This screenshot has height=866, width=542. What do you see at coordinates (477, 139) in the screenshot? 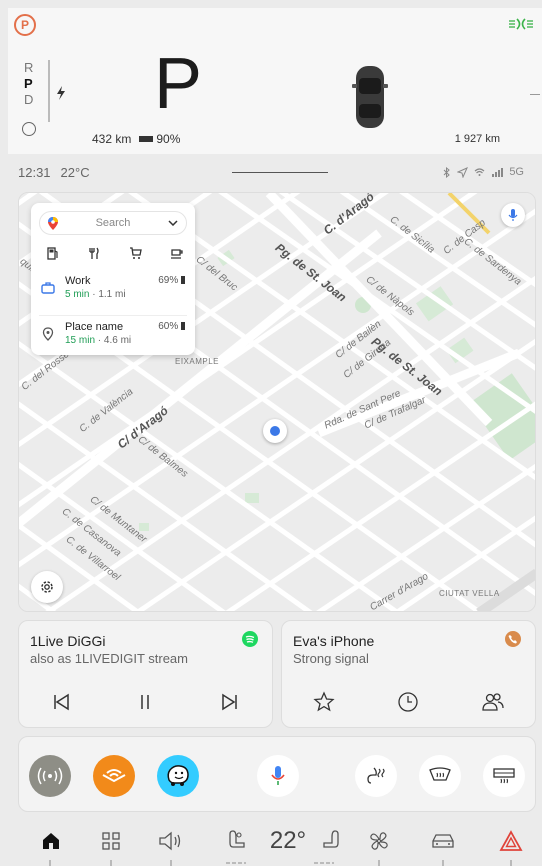
I see `odometer: 1 927 km` at bounding box center [477, 139].